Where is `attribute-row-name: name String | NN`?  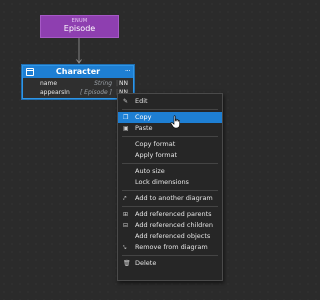 attribute-row-name: name String | NN is located at coordinates (78, 83).